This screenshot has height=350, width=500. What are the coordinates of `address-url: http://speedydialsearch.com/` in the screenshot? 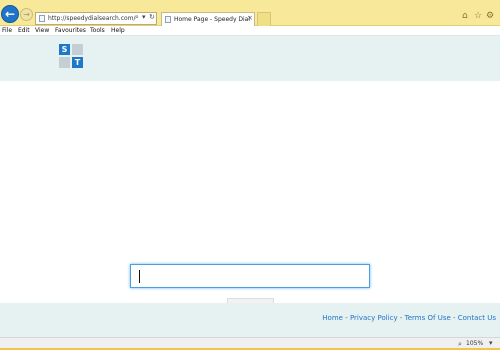 It's located at (92, 18).